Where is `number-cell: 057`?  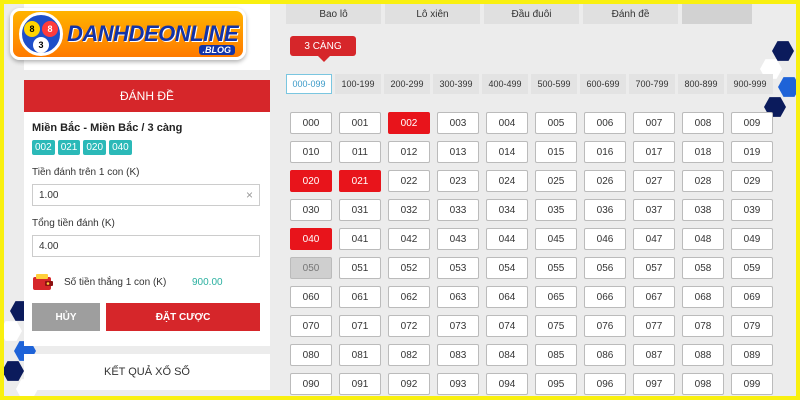
number-cell: 057 is located at coordinates (654, 268).